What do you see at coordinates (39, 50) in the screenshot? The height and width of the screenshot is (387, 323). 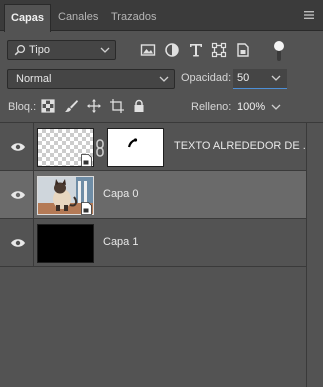 I see `filter-kind-label: Tipo` at bounding box center [39, 50].